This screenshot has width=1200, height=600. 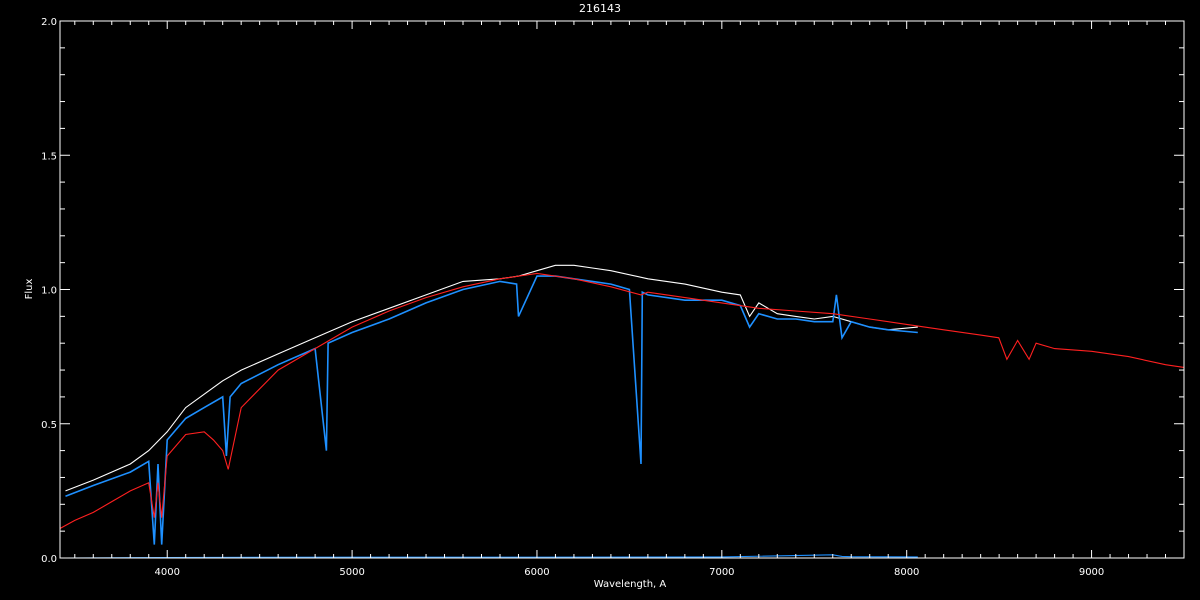 I want to click on x-tick-label: 5000, so click(x=351, y=572).